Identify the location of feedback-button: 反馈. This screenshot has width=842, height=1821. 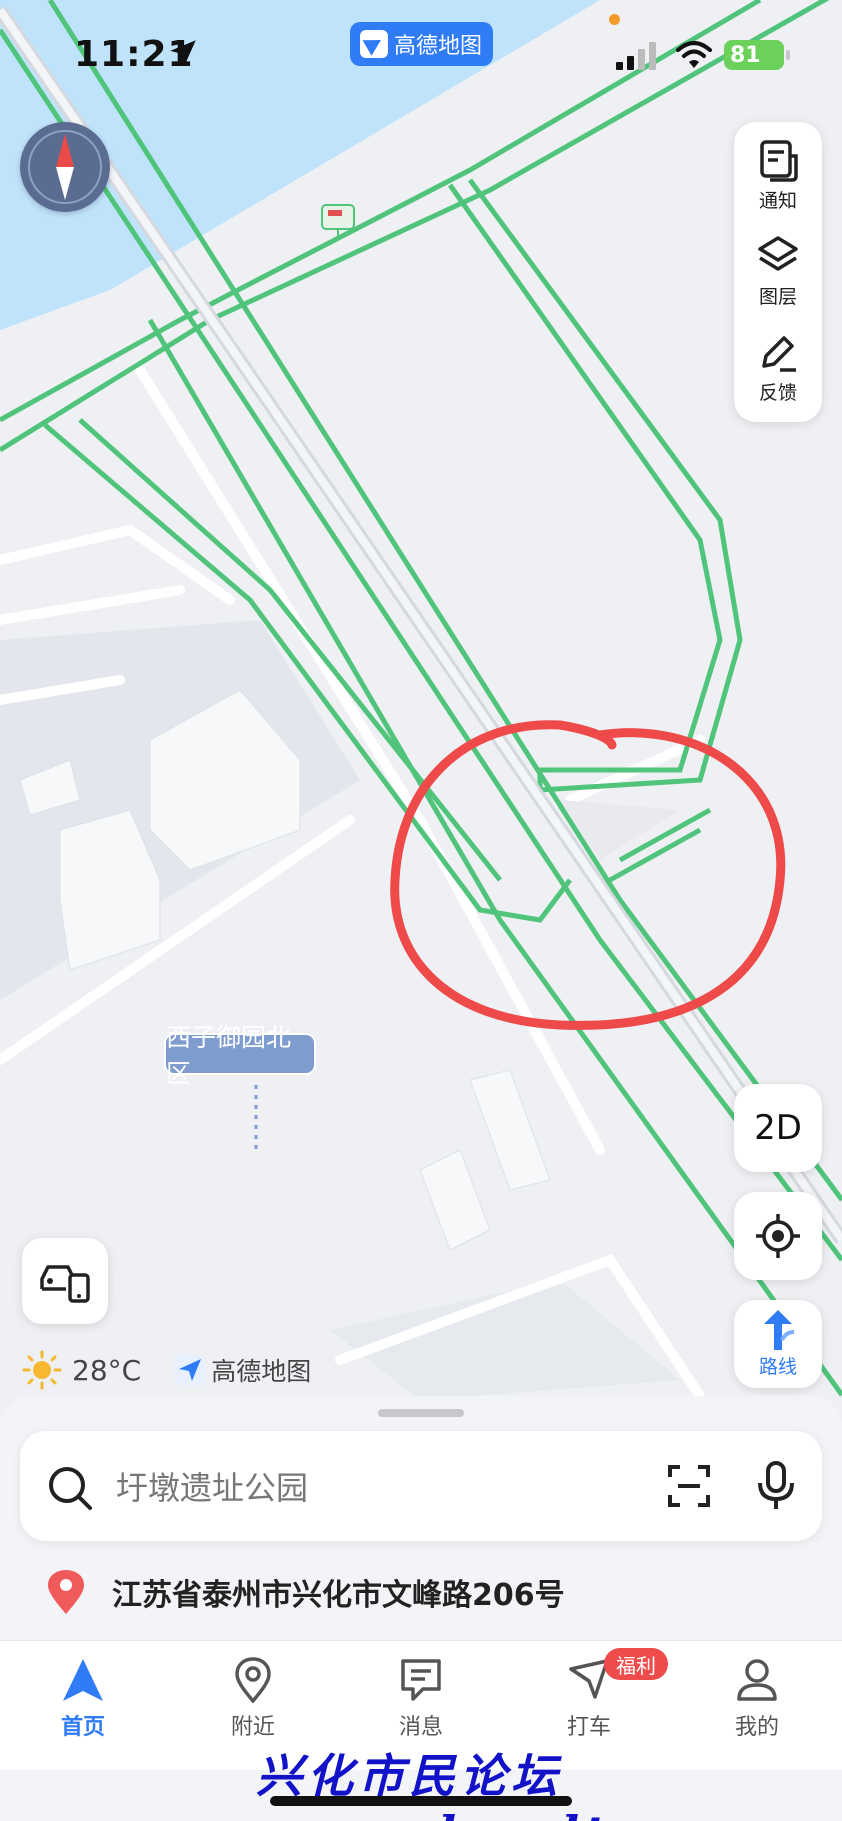
(778, 368).